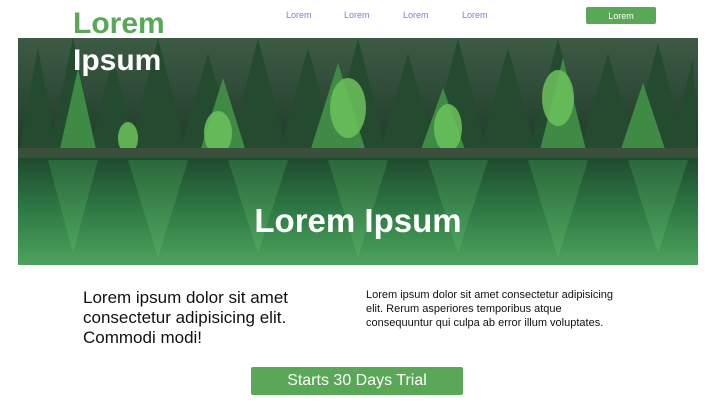 This screenshot has height=402, width=720. Describe the element at coordinates (357, 381) in the screenshot. I see `start-trial-button: Starts 30 Days Trial` at that location.